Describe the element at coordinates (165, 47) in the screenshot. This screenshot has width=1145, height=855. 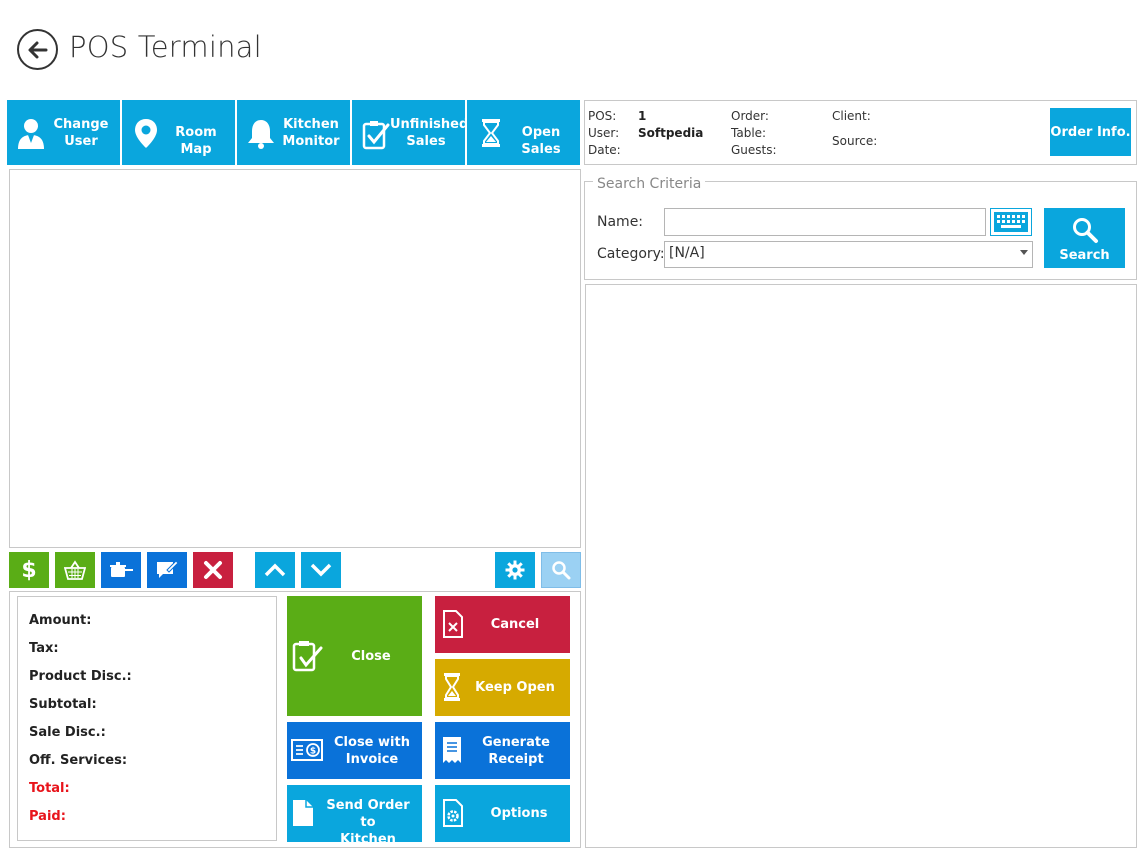
I see `page-title: POS Terminal` at that location.